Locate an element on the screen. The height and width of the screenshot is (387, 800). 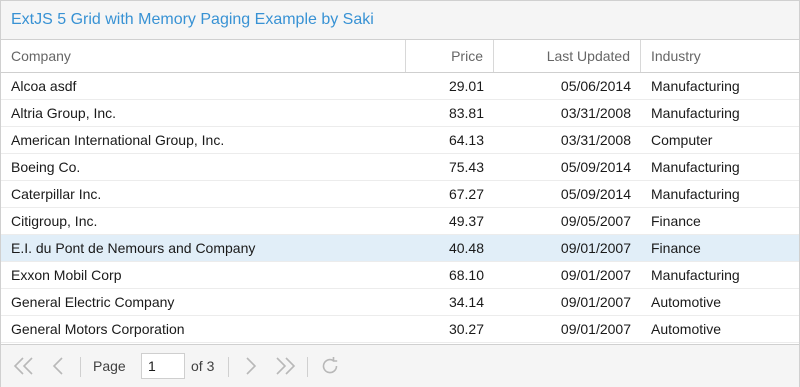
first-page-button is located at coordinates (24, 366).